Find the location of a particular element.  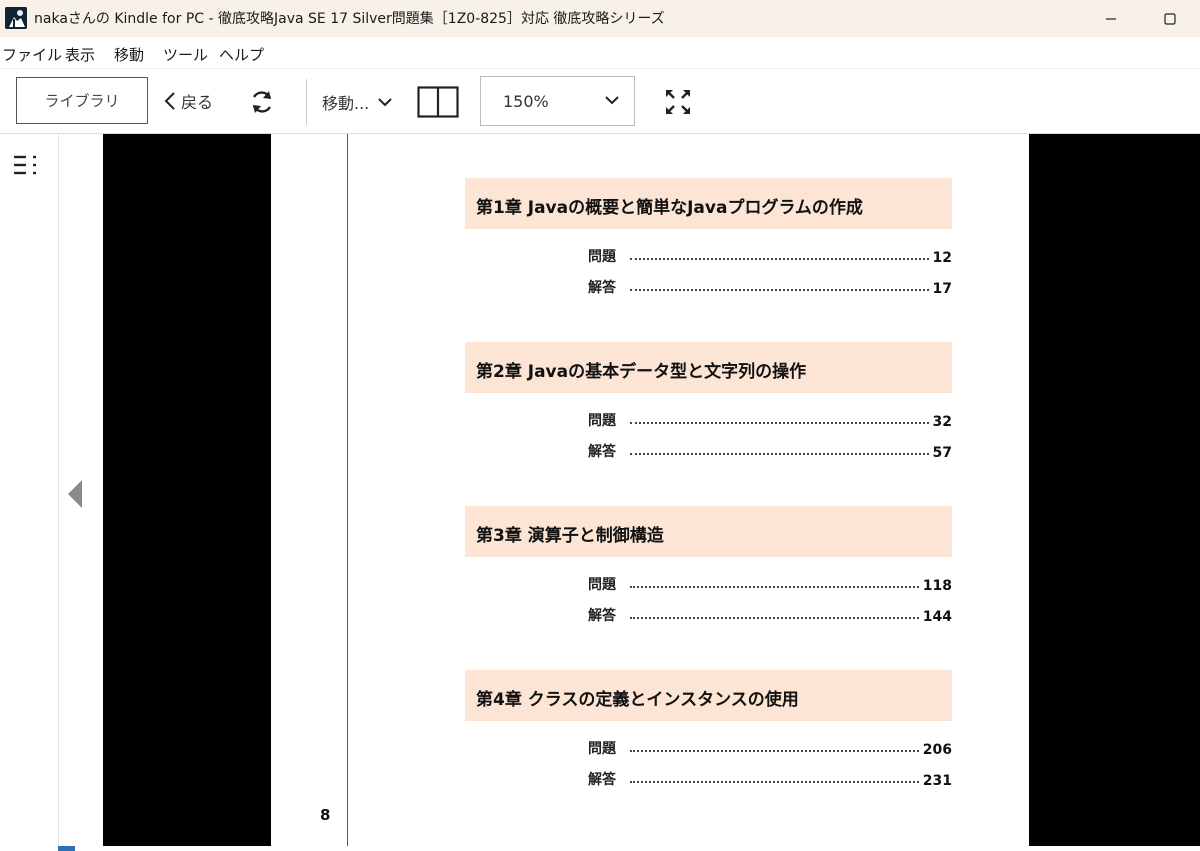

rail-divider is located at coordinates (58, 492).